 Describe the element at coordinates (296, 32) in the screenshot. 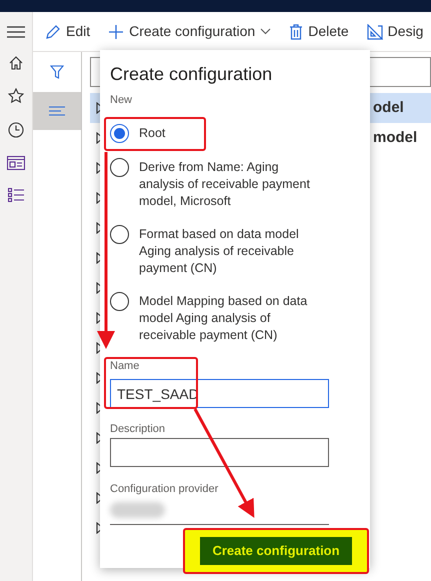

I see `trash-icon` at that location.